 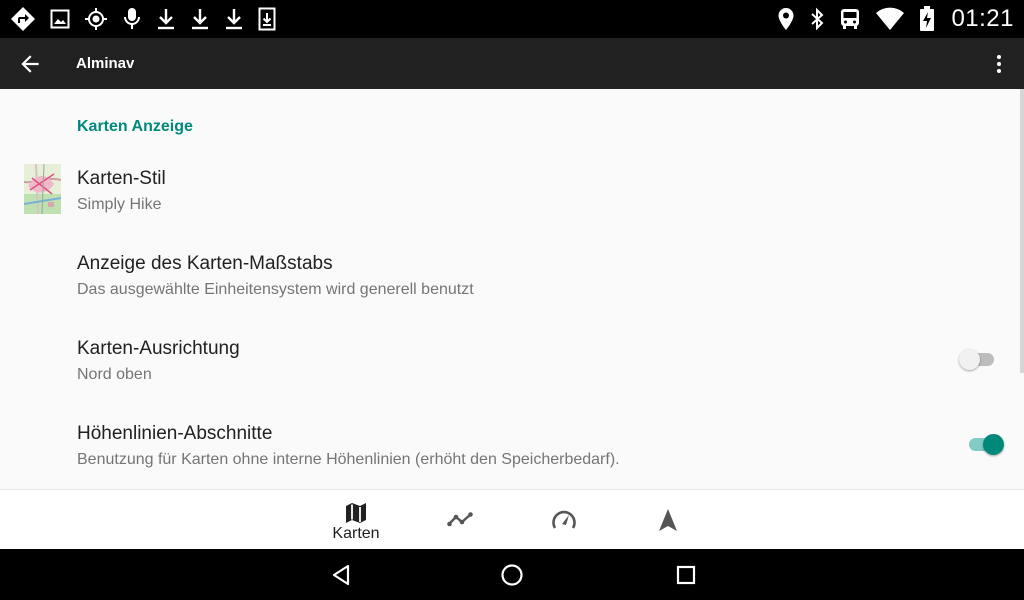 I want to click on pref-summary: Simply Hike, so click(x=119, y=204).